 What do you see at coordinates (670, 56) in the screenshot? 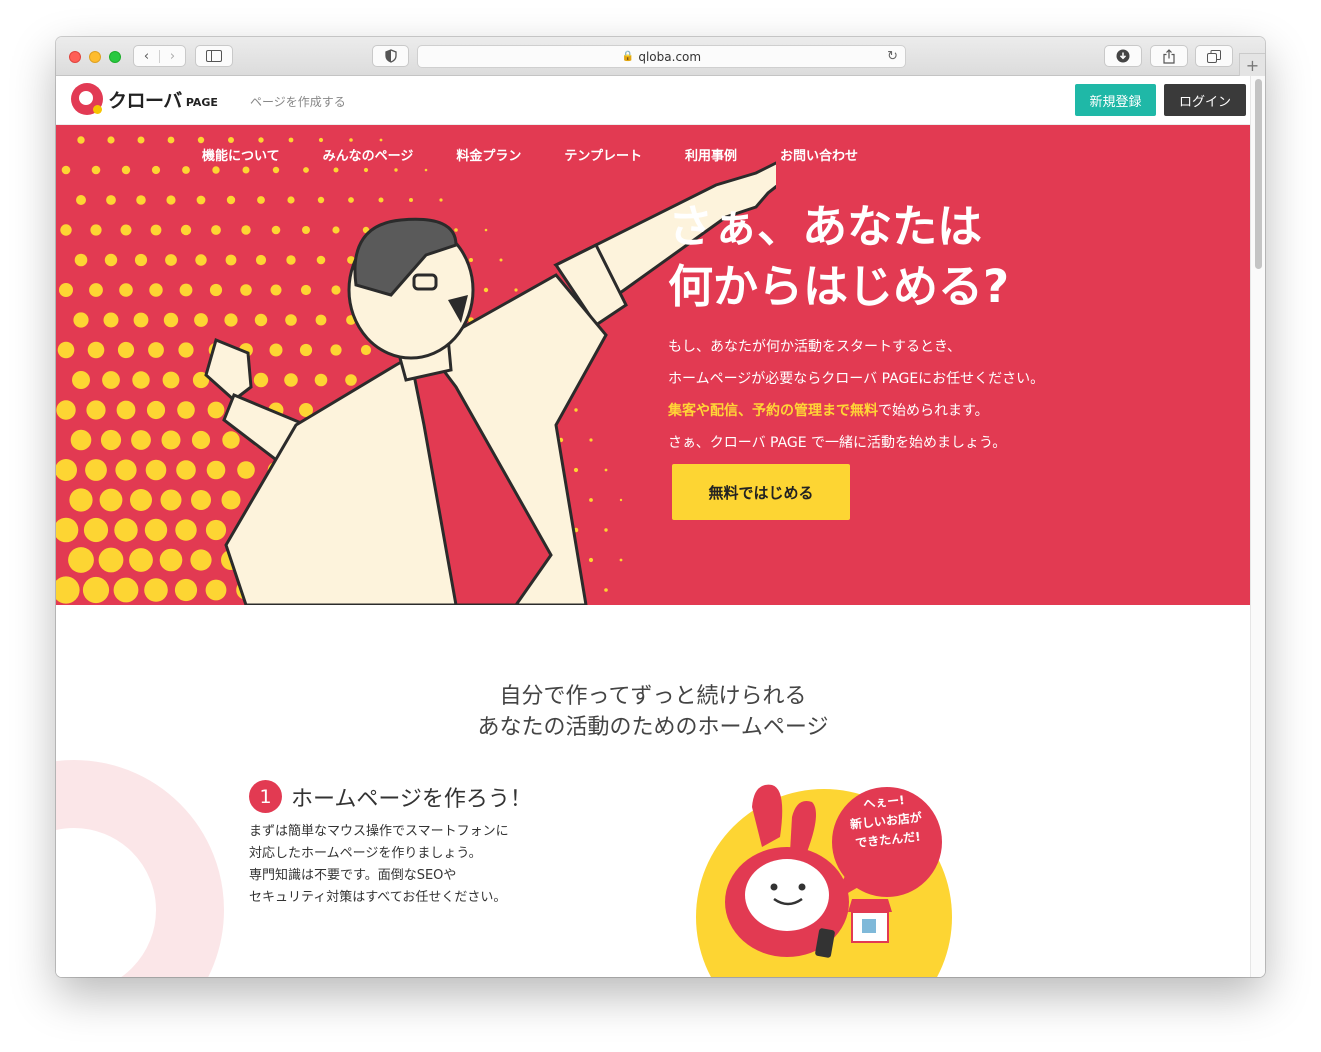
I see `url-text: qloba.com` at bounding box center [670, 56].